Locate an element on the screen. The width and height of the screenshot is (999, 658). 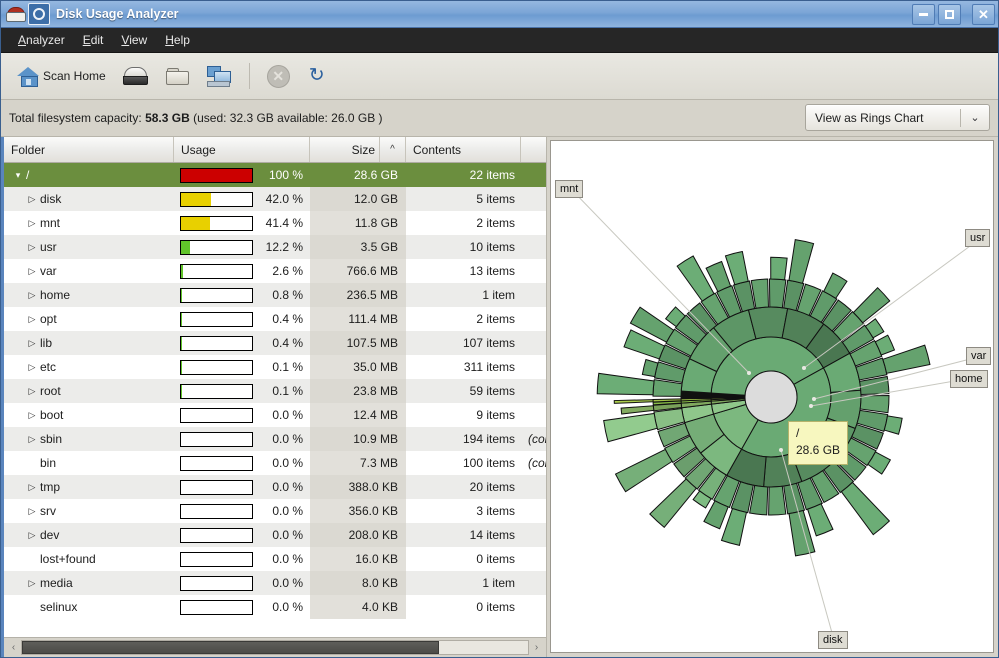
tree-horizontal-scrollbar: ‹ › is located at coordinates (275, 647).